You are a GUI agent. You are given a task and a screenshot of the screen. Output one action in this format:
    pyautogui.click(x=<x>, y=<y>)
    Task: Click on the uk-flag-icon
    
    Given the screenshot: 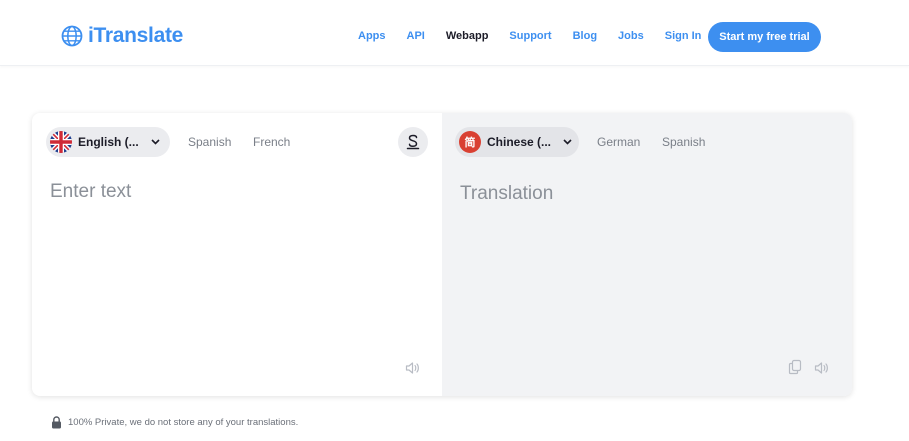 What is the action you would take?
    pyautogui.click(x=61, y=142)
    